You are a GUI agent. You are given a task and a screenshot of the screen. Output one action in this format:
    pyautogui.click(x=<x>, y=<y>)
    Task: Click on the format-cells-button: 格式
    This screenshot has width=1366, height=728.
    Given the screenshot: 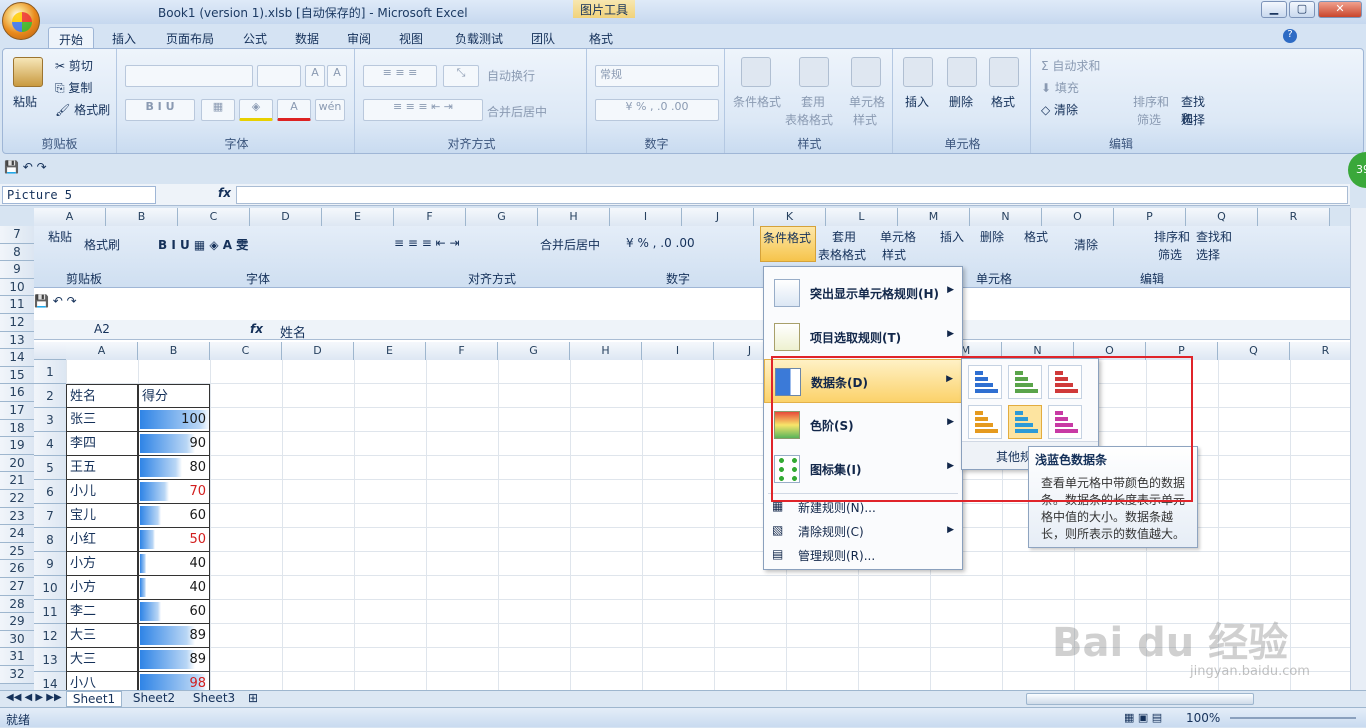 What is the action you would take?
    pyautogui.click(x=1003, y=101)
    